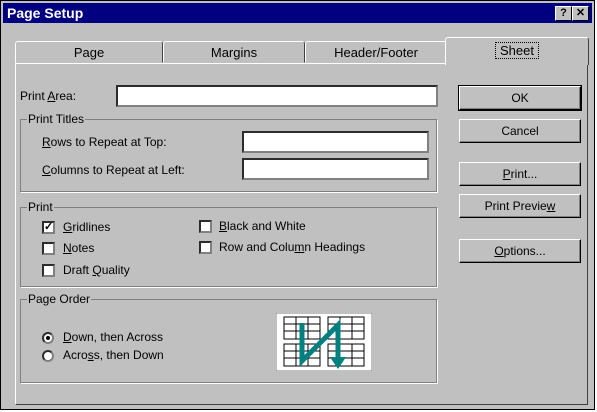 The width and height of the screenshot is (597, 412). Describe the element at coordinates (563, 13) in the screenshot. I see `help-button: ?` at that location.